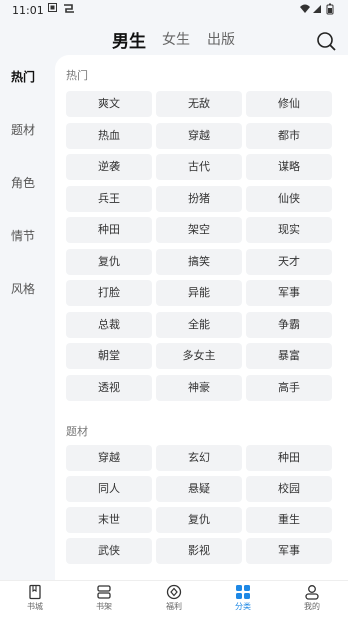 This screenshot has width=348, height=619. What do you see at coordinates (289, 520) in the screenshot?
I see `tag-button: 重生` at bounding box center [289, 520].